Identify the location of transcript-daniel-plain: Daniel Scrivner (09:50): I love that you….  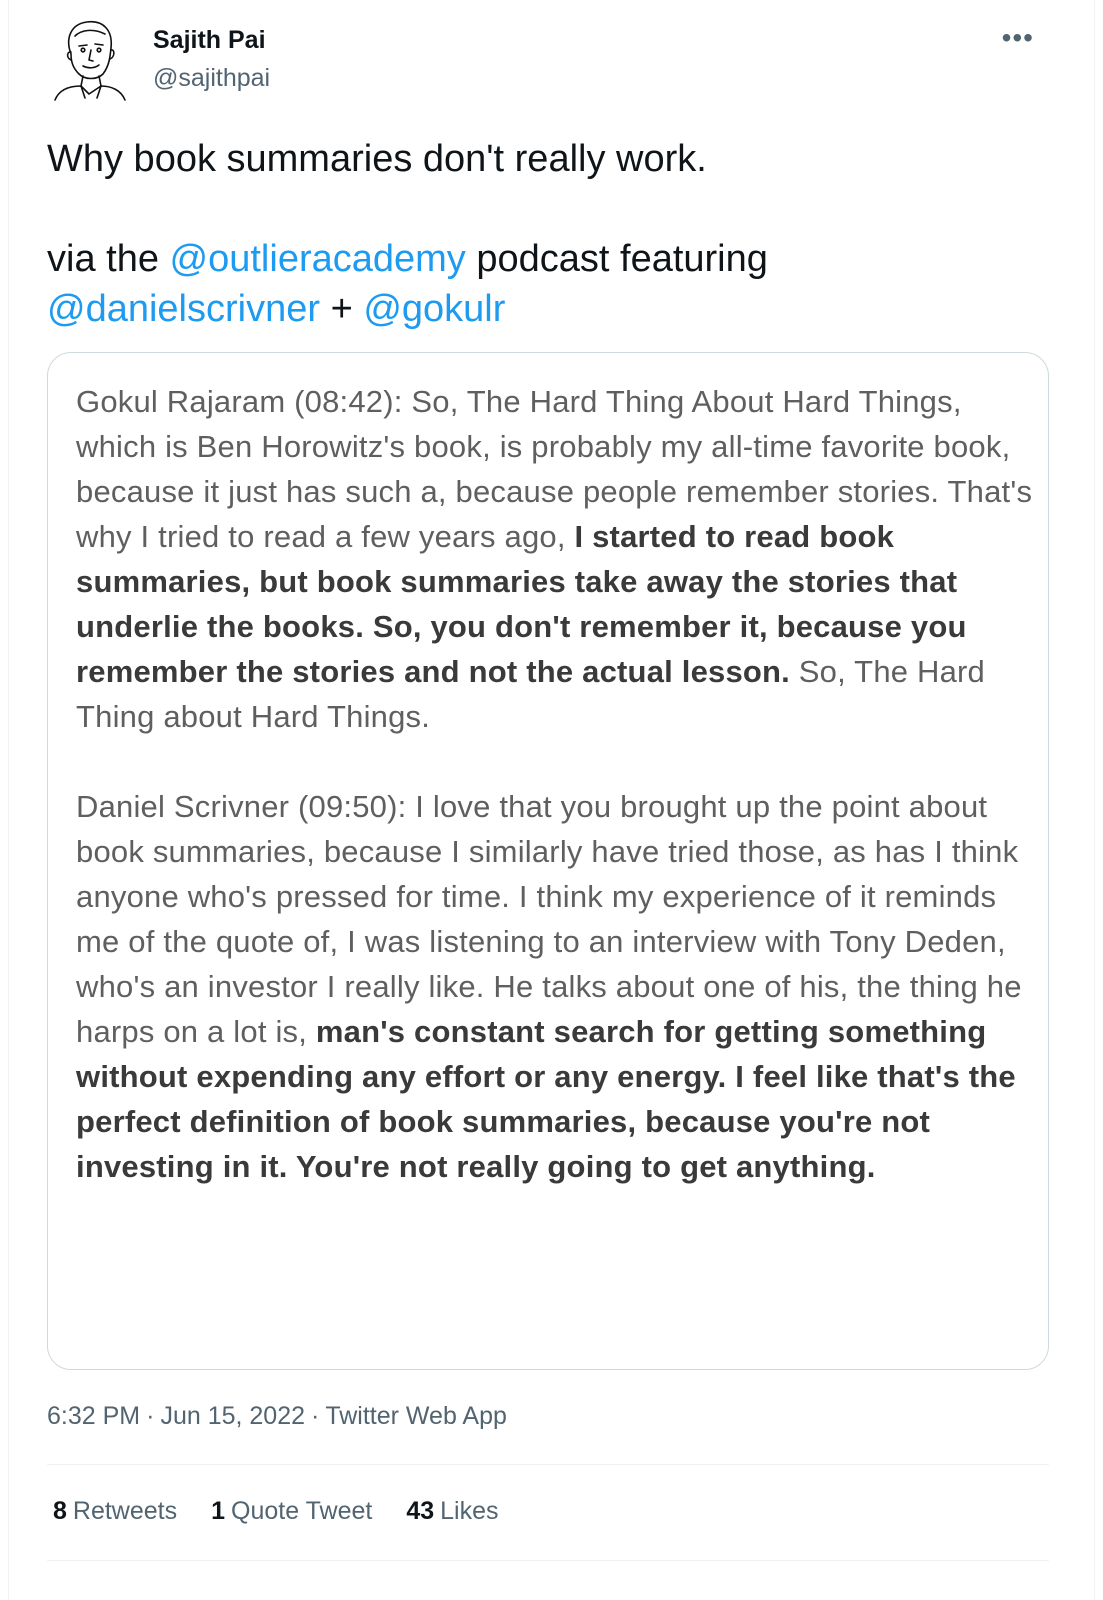
(549, 919).